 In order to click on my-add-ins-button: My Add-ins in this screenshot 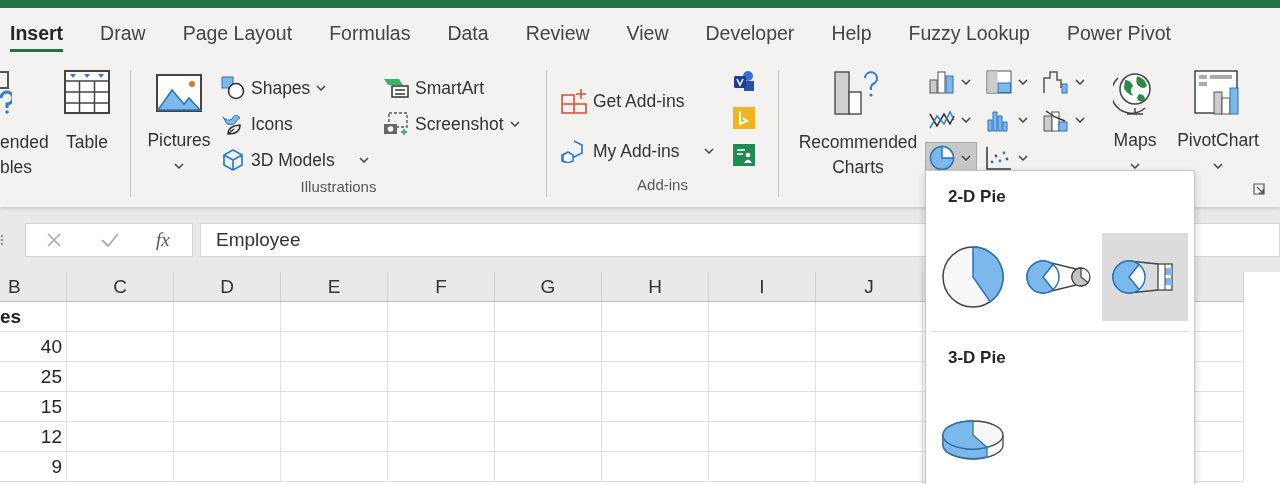, I will do `click(647, 151)`.